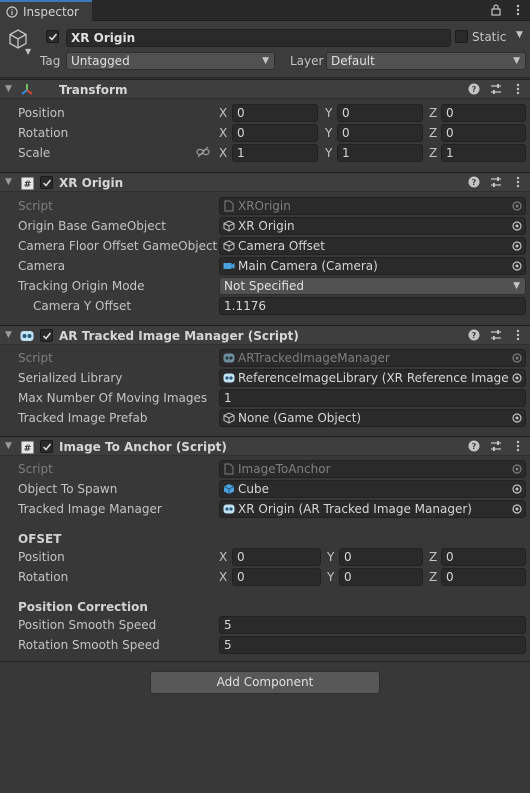  Describe the element at coordinates (380, 153) in the screenshot. I see `scale-y-input: 1` at that location.